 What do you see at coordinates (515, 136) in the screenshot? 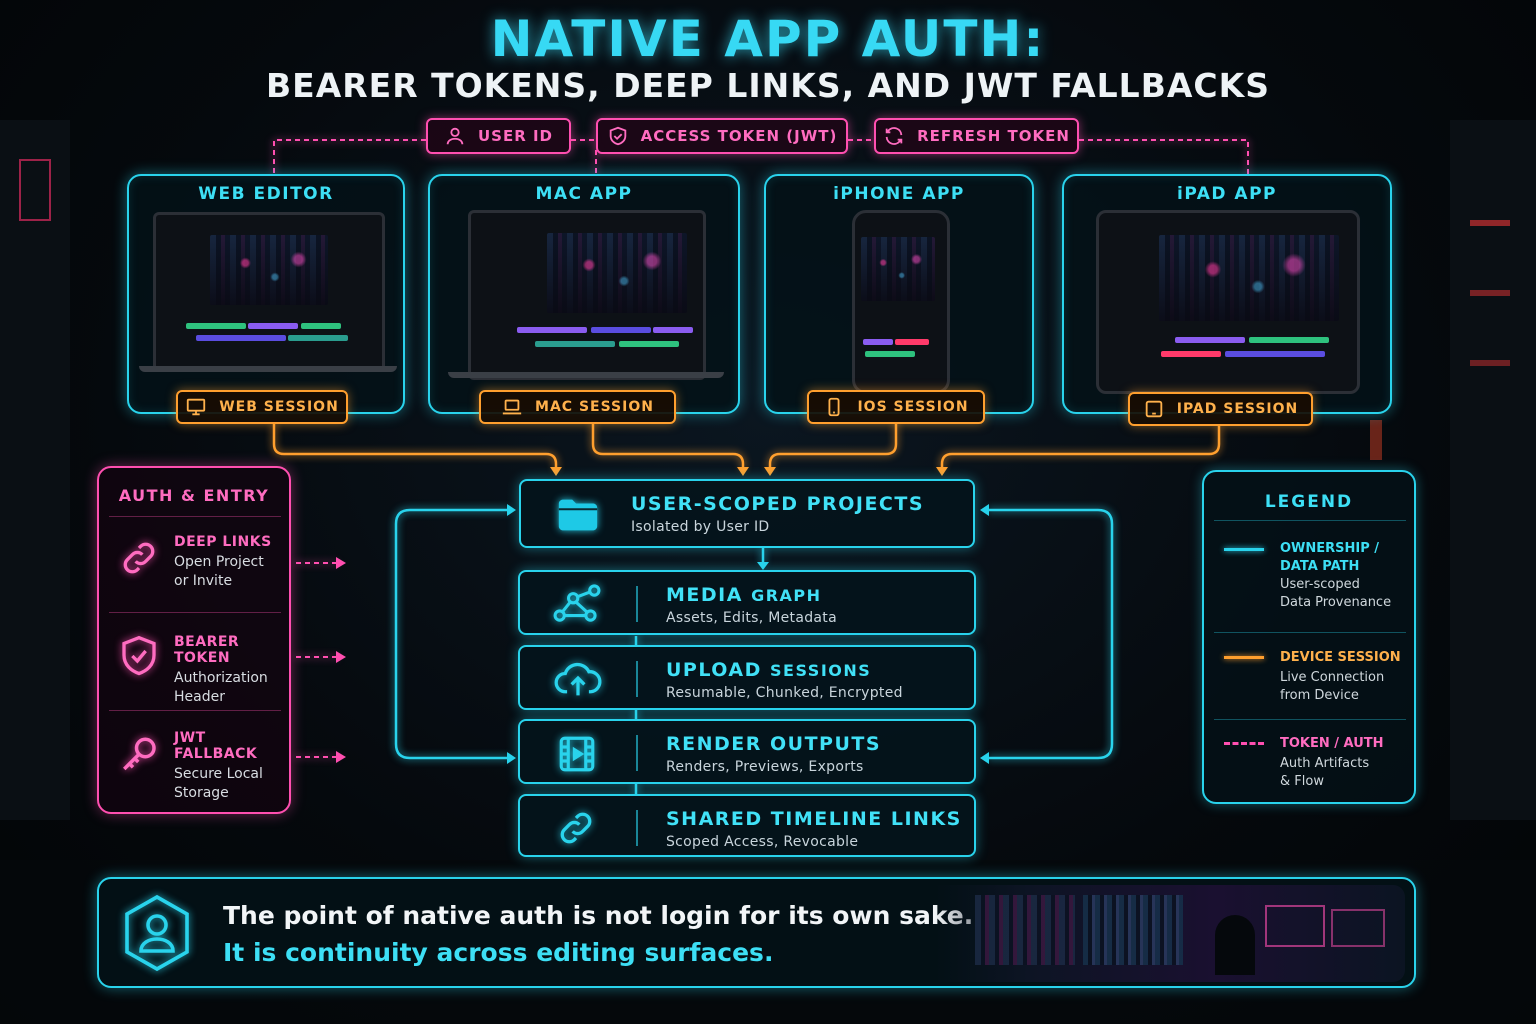
I see `token-label: USER ID` at bounding box center [515, 136].